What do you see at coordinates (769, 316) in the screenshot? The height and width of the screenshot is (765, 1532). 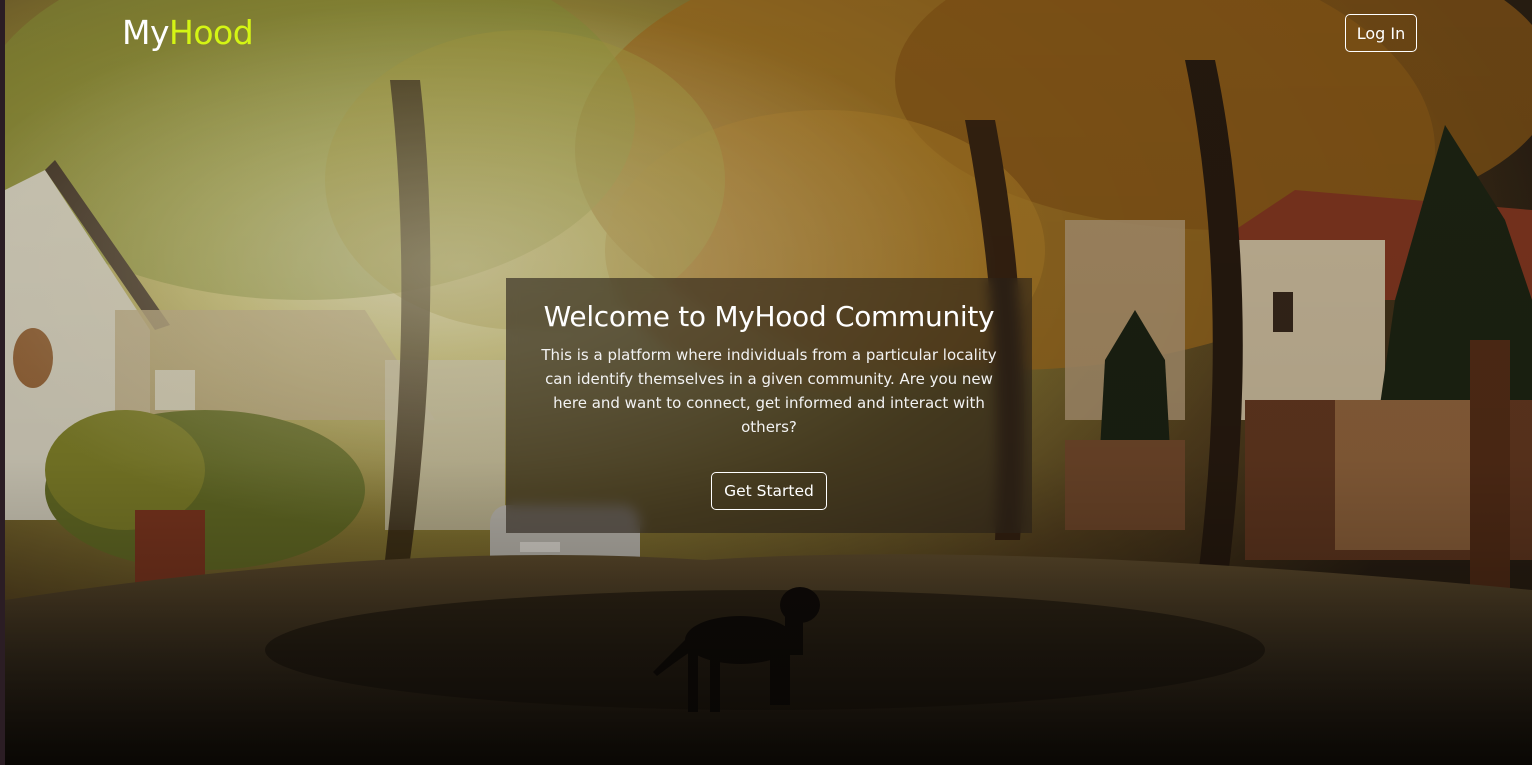 I see `welcome-title: Welcome to MyHood Community` at bounding box center [769, 316].